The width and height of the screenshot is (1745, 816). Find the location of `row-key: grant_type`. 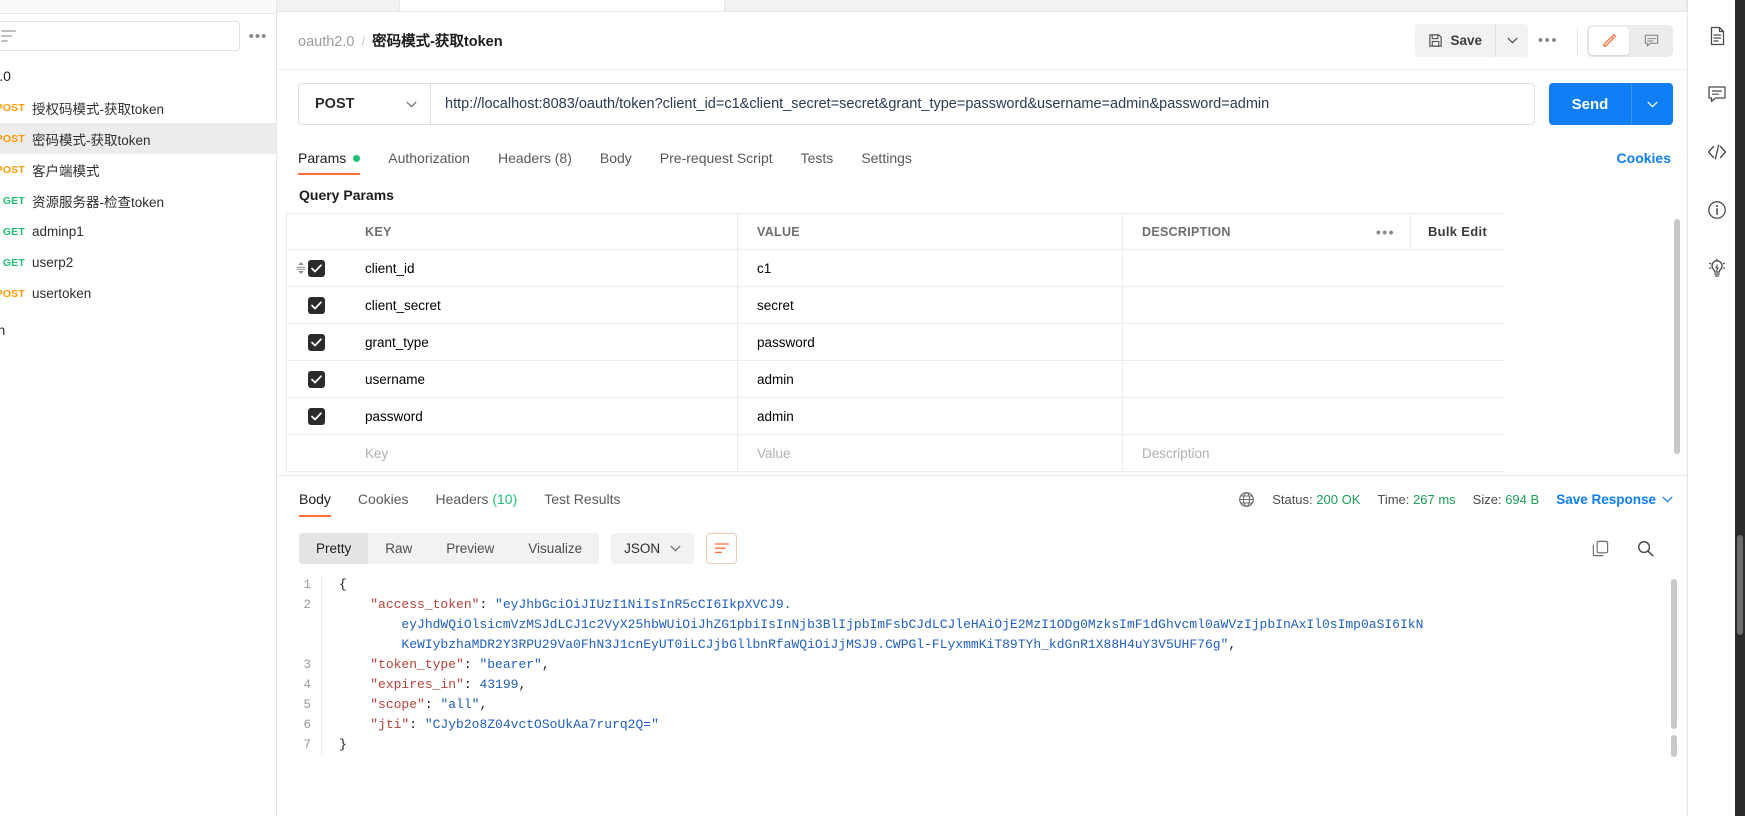

row-key: grant_type is located at coordinates (542, 342).